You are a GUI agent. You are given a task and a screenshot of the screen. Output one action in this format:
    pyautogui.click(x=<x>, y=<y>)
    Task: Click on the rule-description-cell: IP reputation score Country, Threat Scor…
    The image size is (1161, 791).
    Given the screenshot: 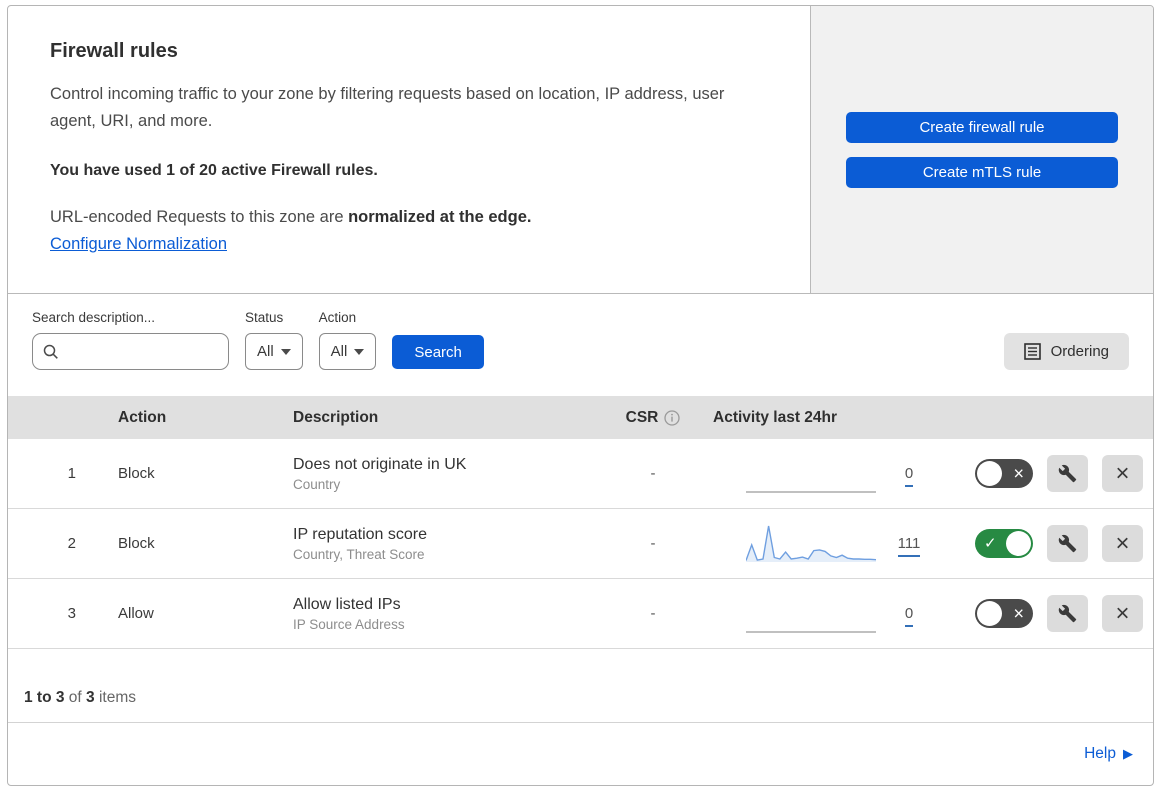 What is the action you would take?
    pyautogui.click(x=435, y=544)
    